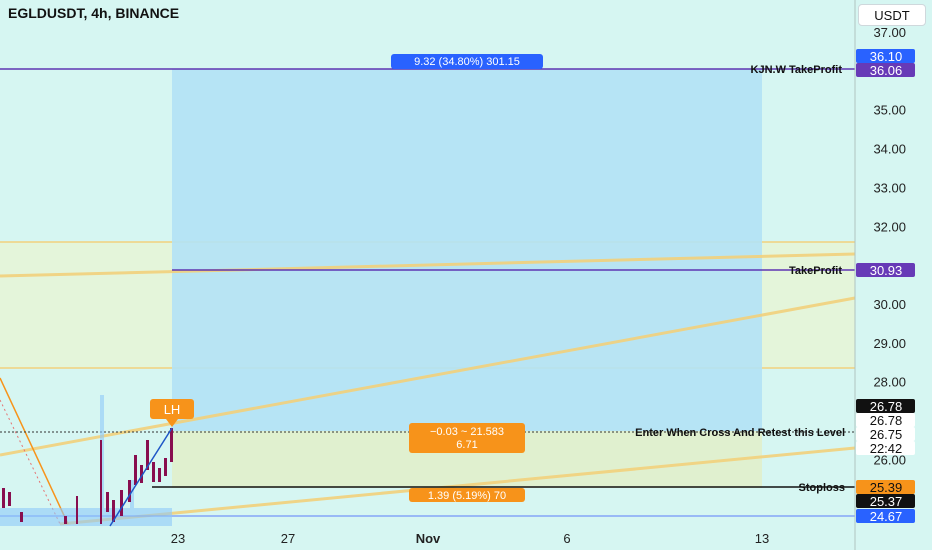 This screenshot has width=932, height=550. What do you see at coordinates (566, 538) in the screenshot?
I see `x-tick-label: 6` at bounding box center [566, 538].